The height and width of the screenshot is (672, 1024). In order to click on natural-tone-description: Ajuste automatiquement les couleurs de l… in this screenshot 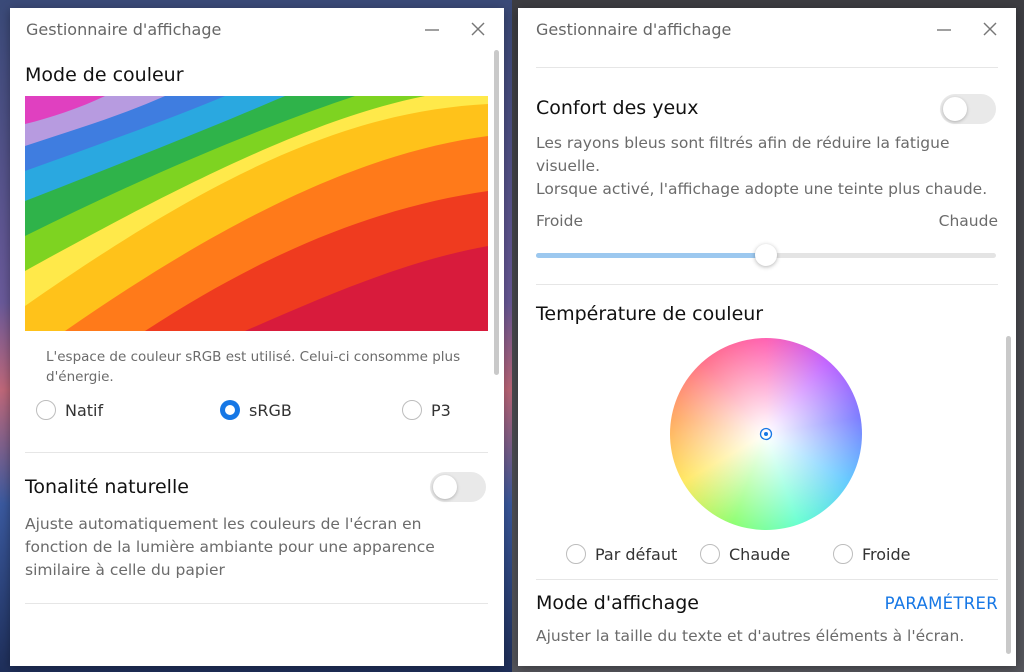, I will do `click(230, 547)`.